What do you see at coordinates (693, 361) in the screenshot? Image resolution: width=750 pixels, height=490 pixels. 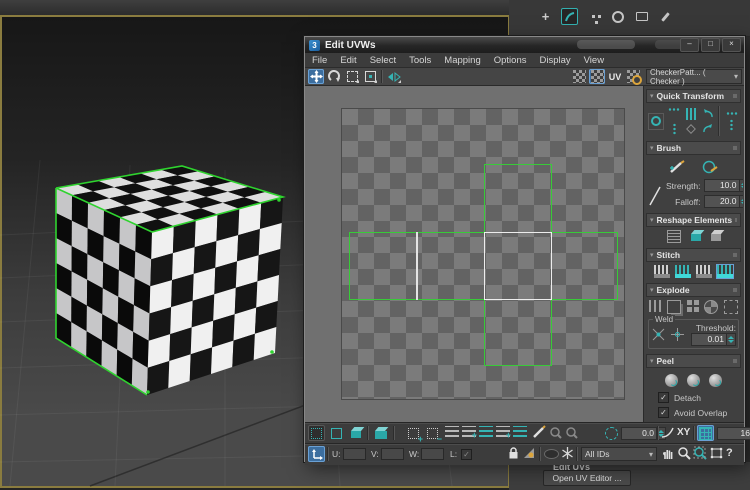 I see `rollout-peel: ▾ Peel` at bounding box center [693, 361].